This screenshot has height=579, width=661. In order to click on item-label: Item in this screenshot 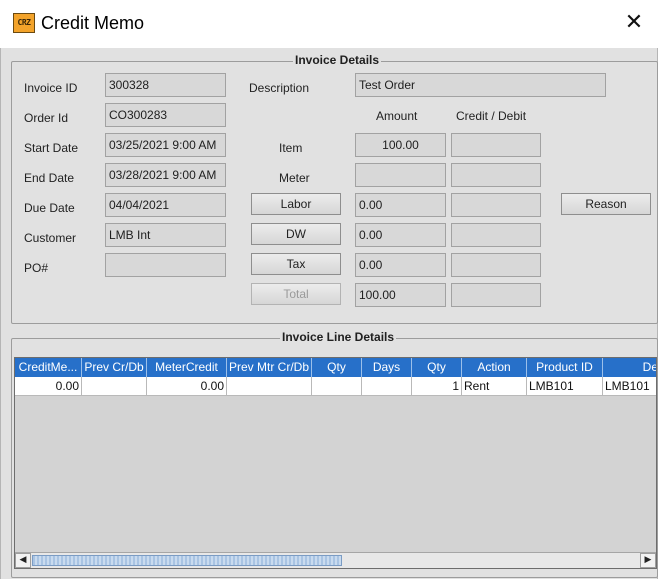, I will do `click(291, 148)`.